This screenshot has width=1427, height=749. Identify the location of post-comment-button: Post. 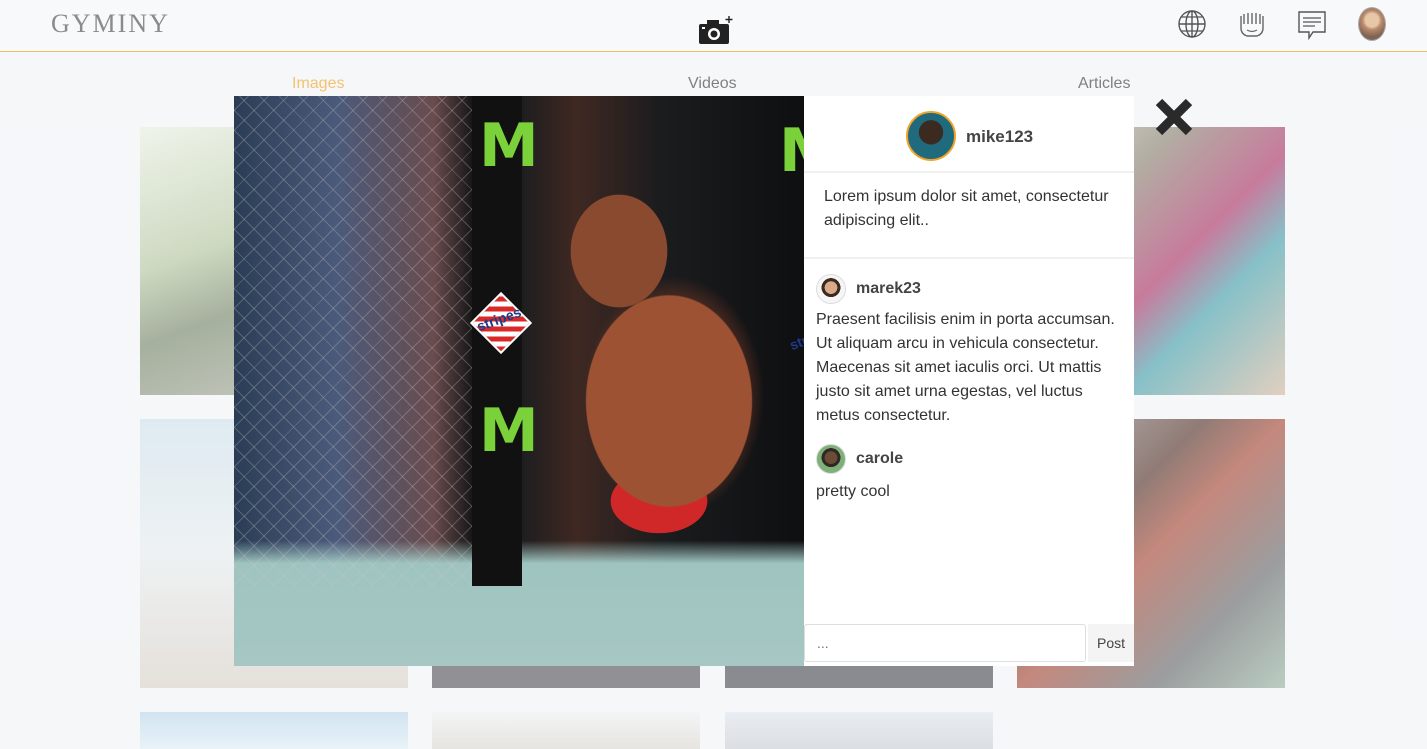
(1111, 643).